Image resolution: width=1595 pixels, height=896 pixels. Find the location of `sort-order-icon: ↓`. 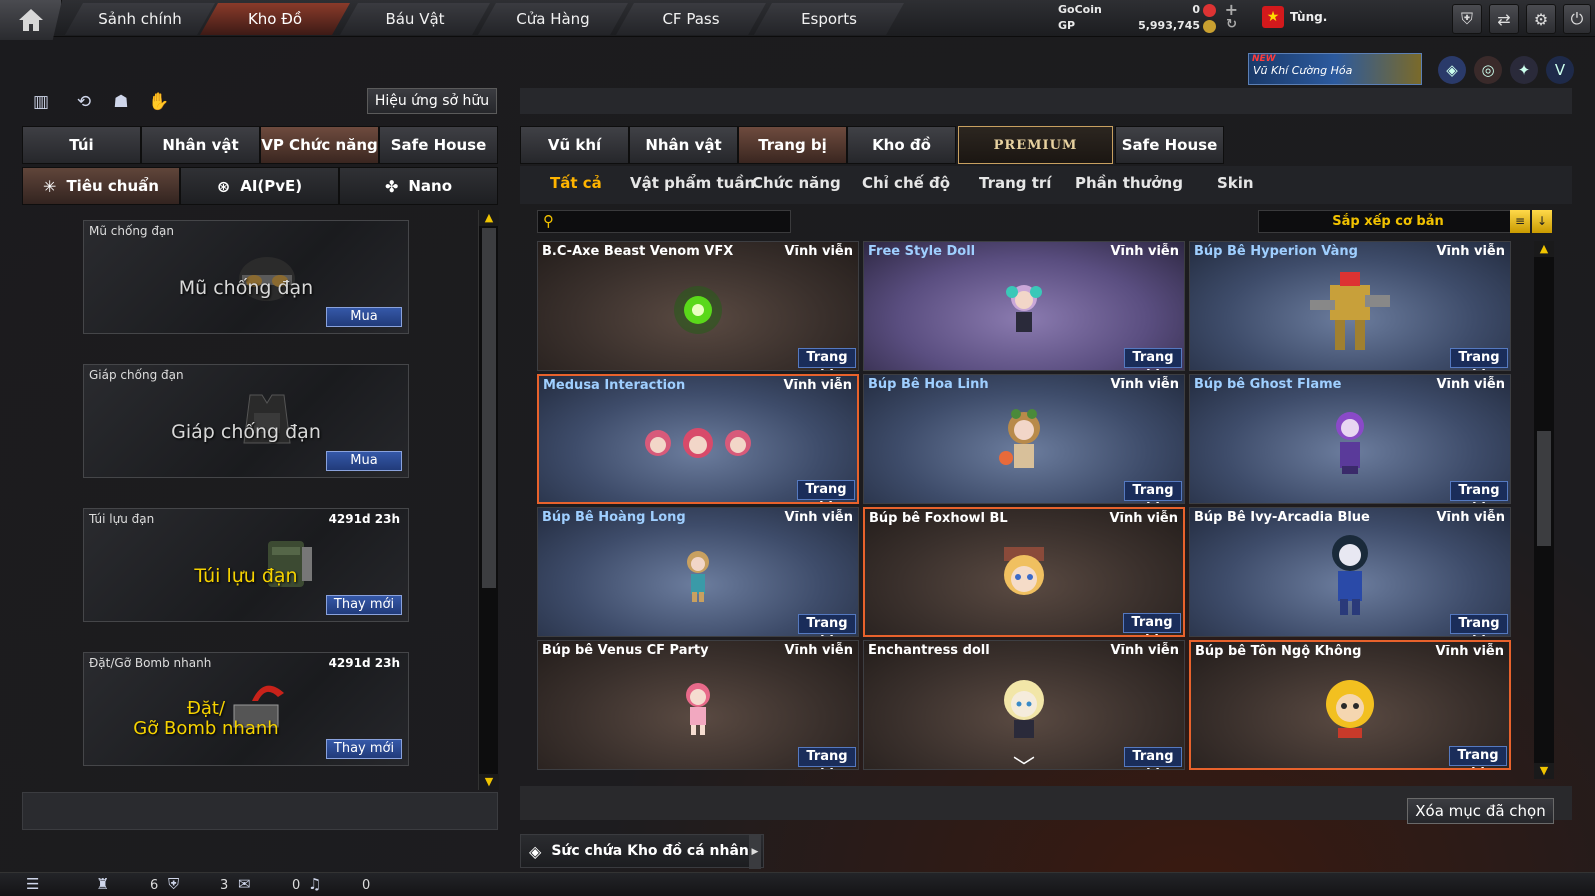

sort-order-icon: ↓ is located at coordinates (1542, 221).